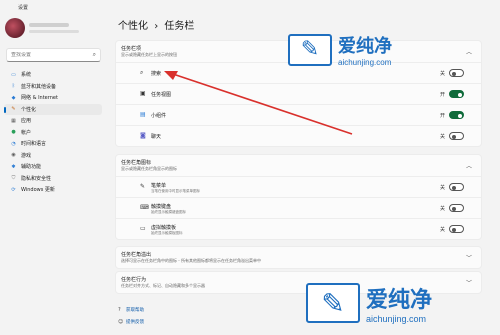 The height and width of the screenshot is (335, 500). What do you see at coordinates (53, 144) in the screenshot?
I see `sidebar-item-time-language: ◔ 时间和语言` at bounding box center [53, 144].